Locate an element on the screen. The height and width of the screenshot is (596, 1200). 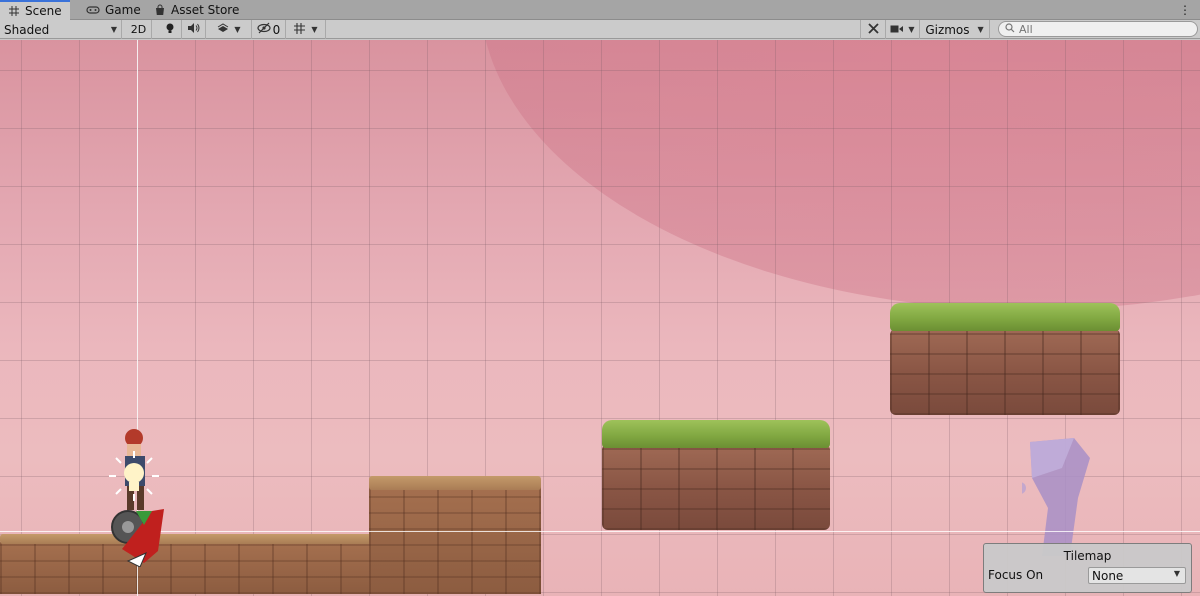
gizmos-label: Gizmos is located at coordinates (947, 29).